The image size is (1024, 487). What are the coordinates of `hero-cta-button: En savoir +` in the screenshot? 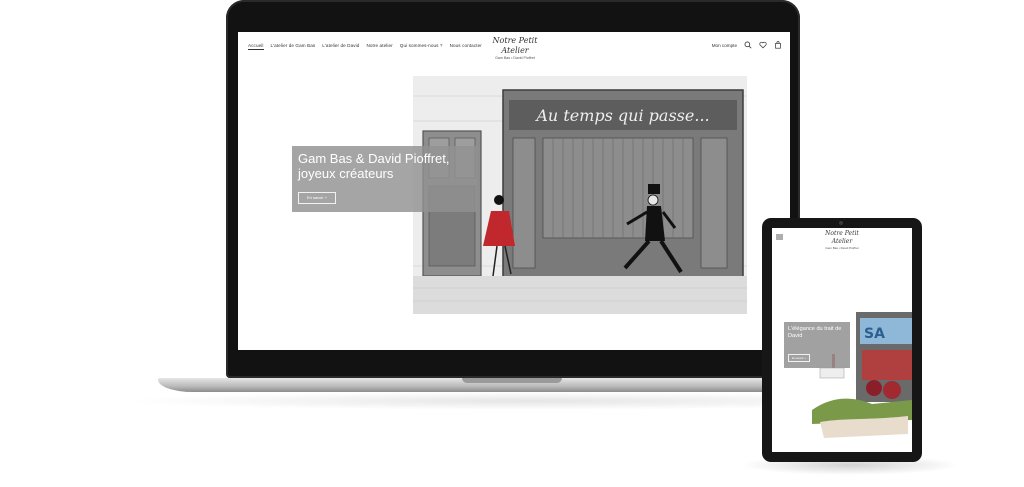 It's located at (317, 198).